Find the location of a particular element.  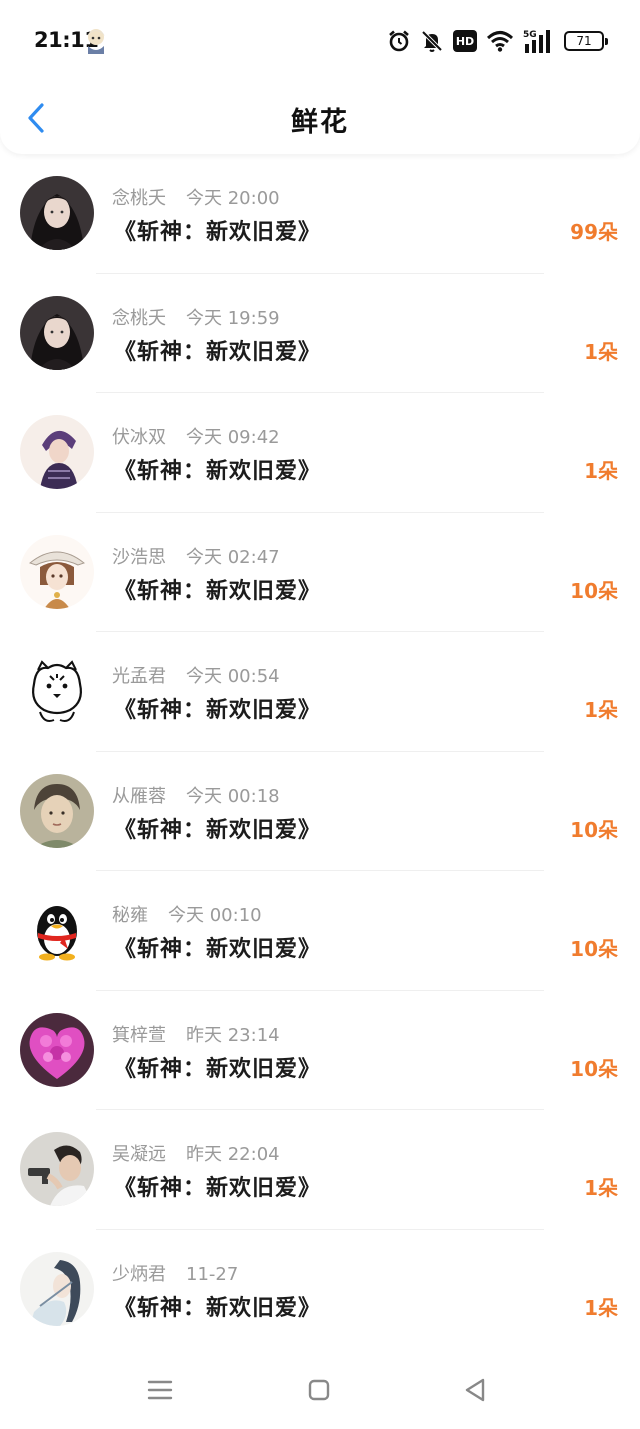

svg-text: 5G is located at coordinates (530, 35).